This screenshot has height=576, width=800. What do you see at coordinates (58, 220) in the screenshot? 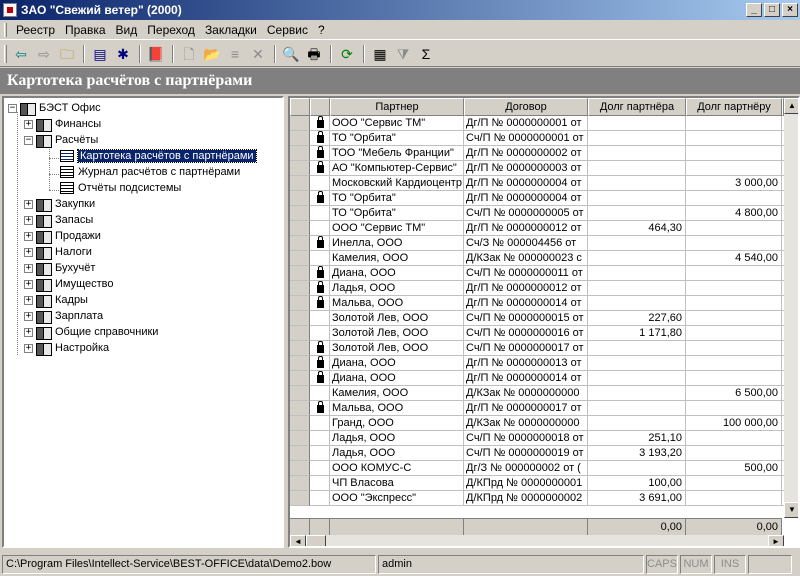
I see `tree-item-stocks: + Запасы` at bounding box center [58, 220].